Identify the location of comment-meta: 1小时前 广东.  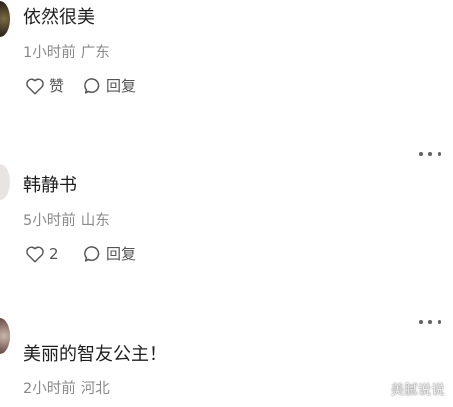
(66, 53).